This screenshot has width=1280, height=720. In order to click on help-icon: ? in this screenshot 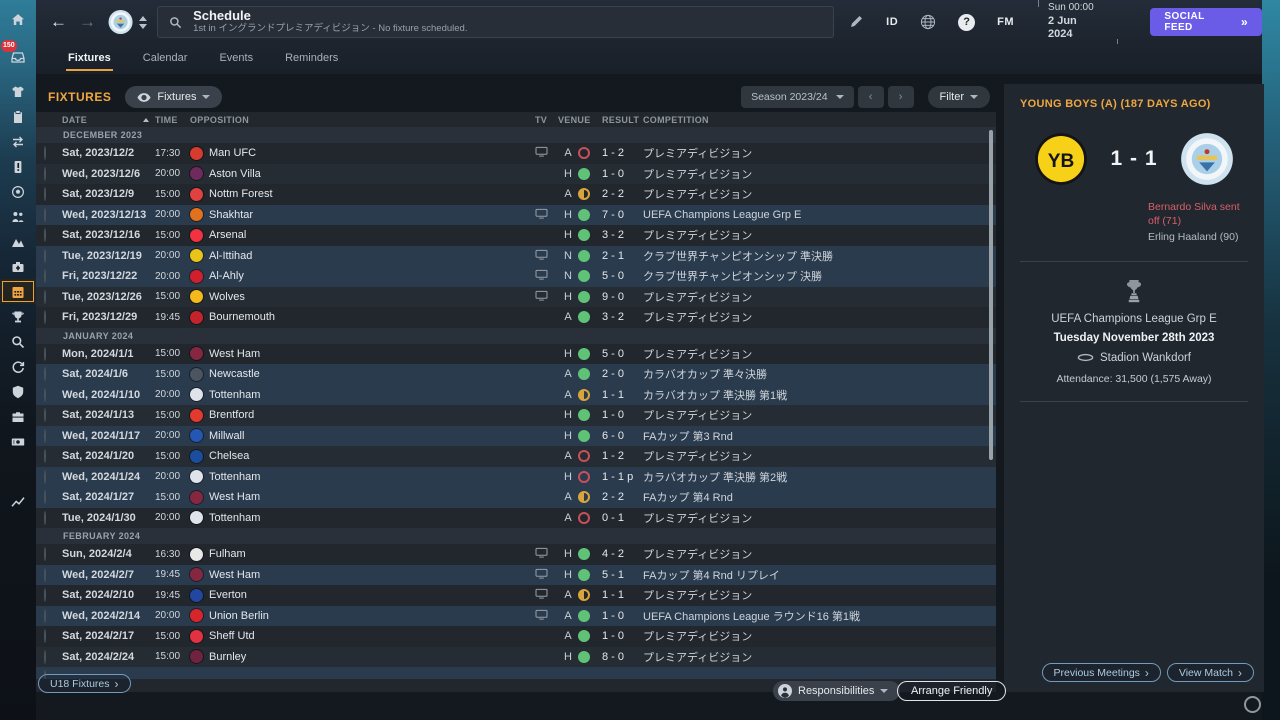, I will do `click(967, 22)`.